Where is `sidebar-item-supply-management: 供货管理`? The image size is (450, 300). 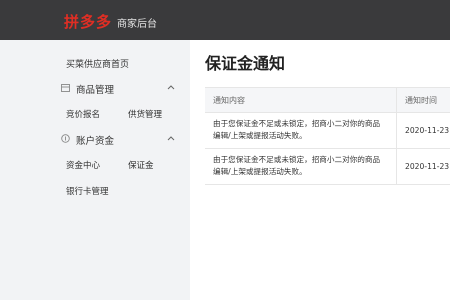 sidebar-item-supply-management: 供货管理 is located at coordinates (145, 114).